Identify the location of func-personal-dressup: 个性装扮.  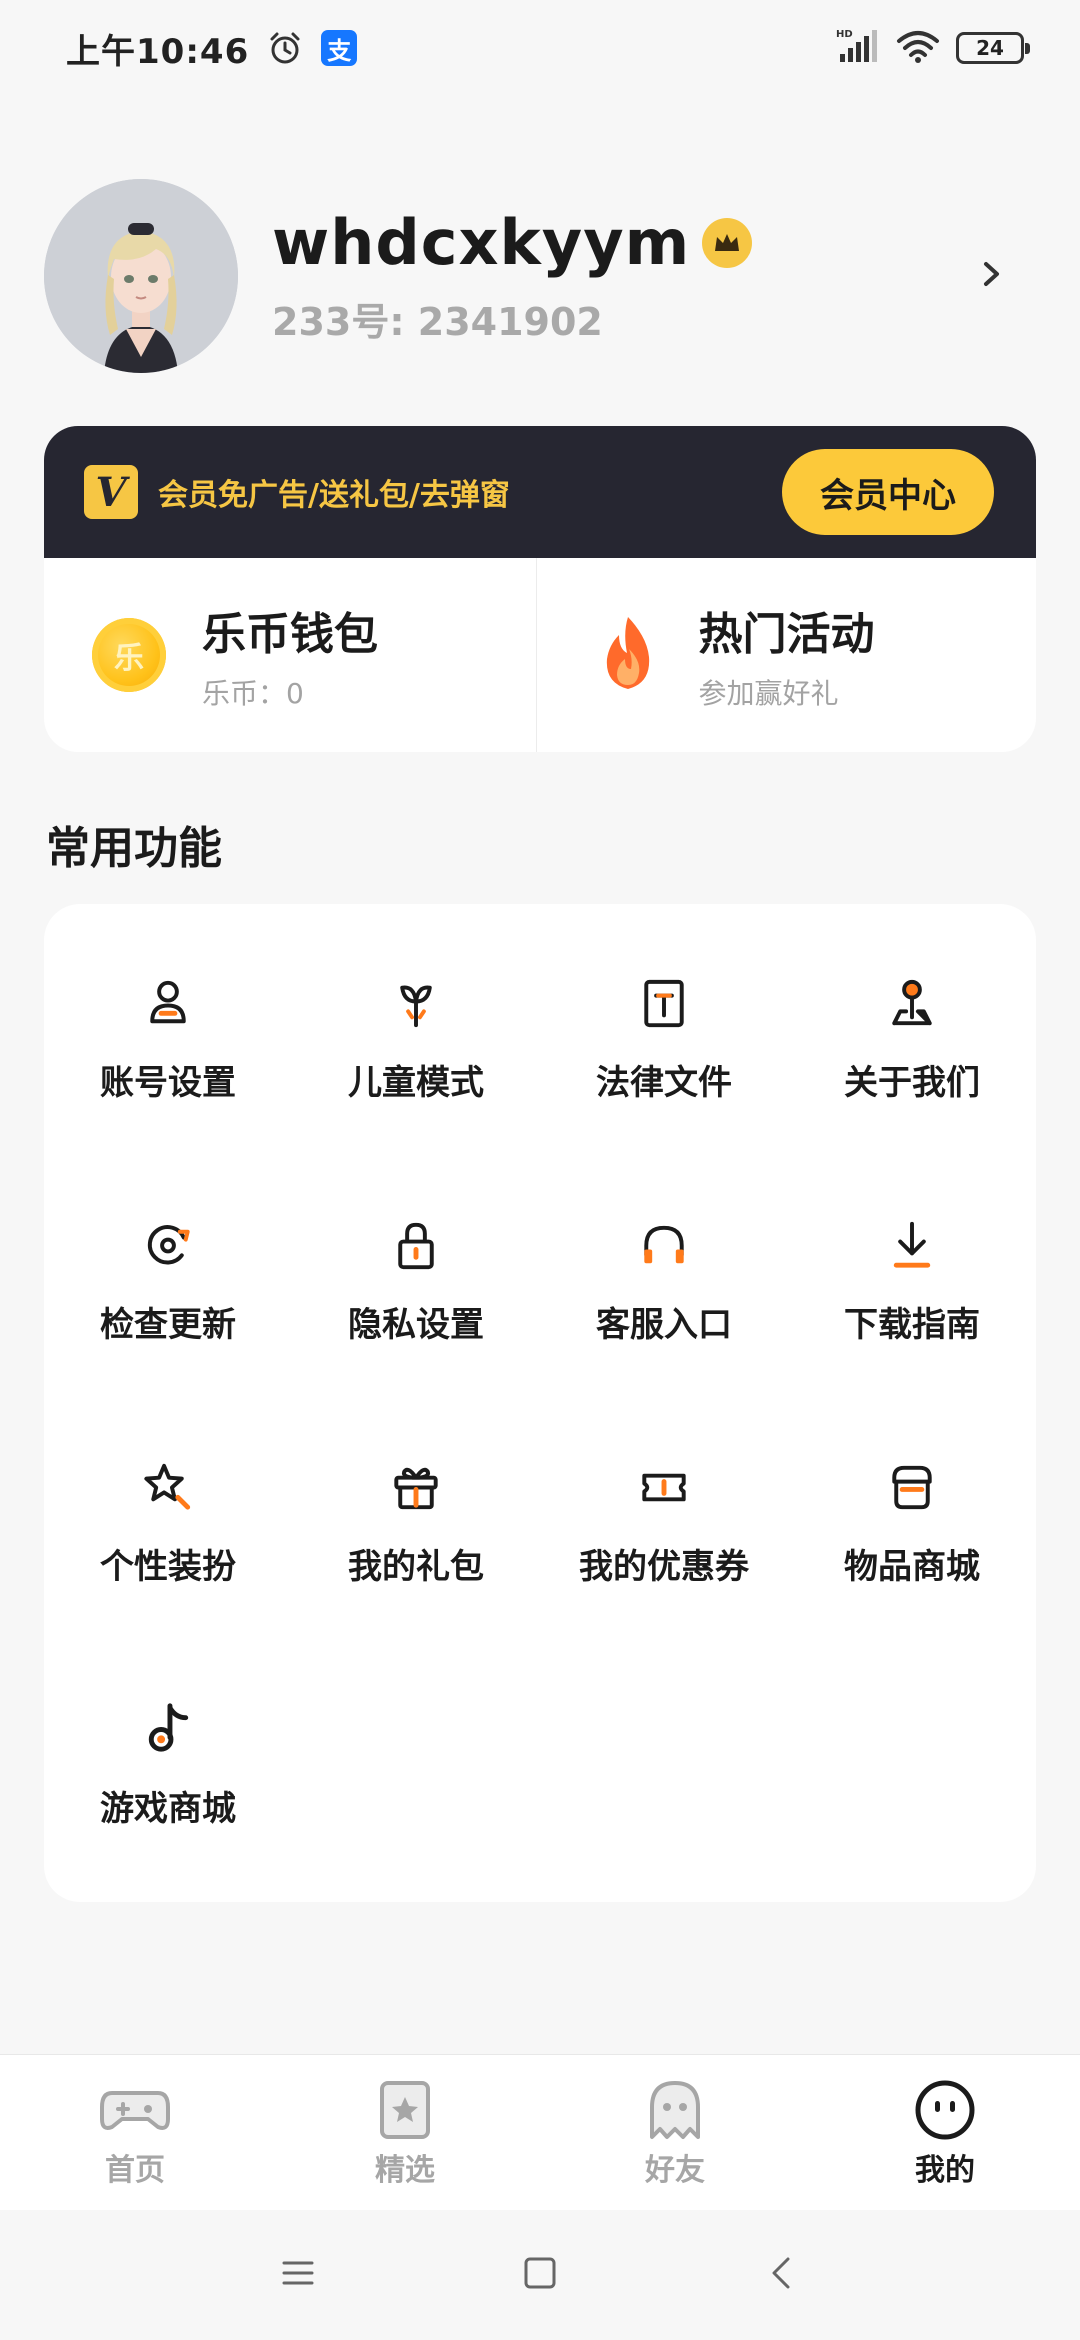
(168, 1488).